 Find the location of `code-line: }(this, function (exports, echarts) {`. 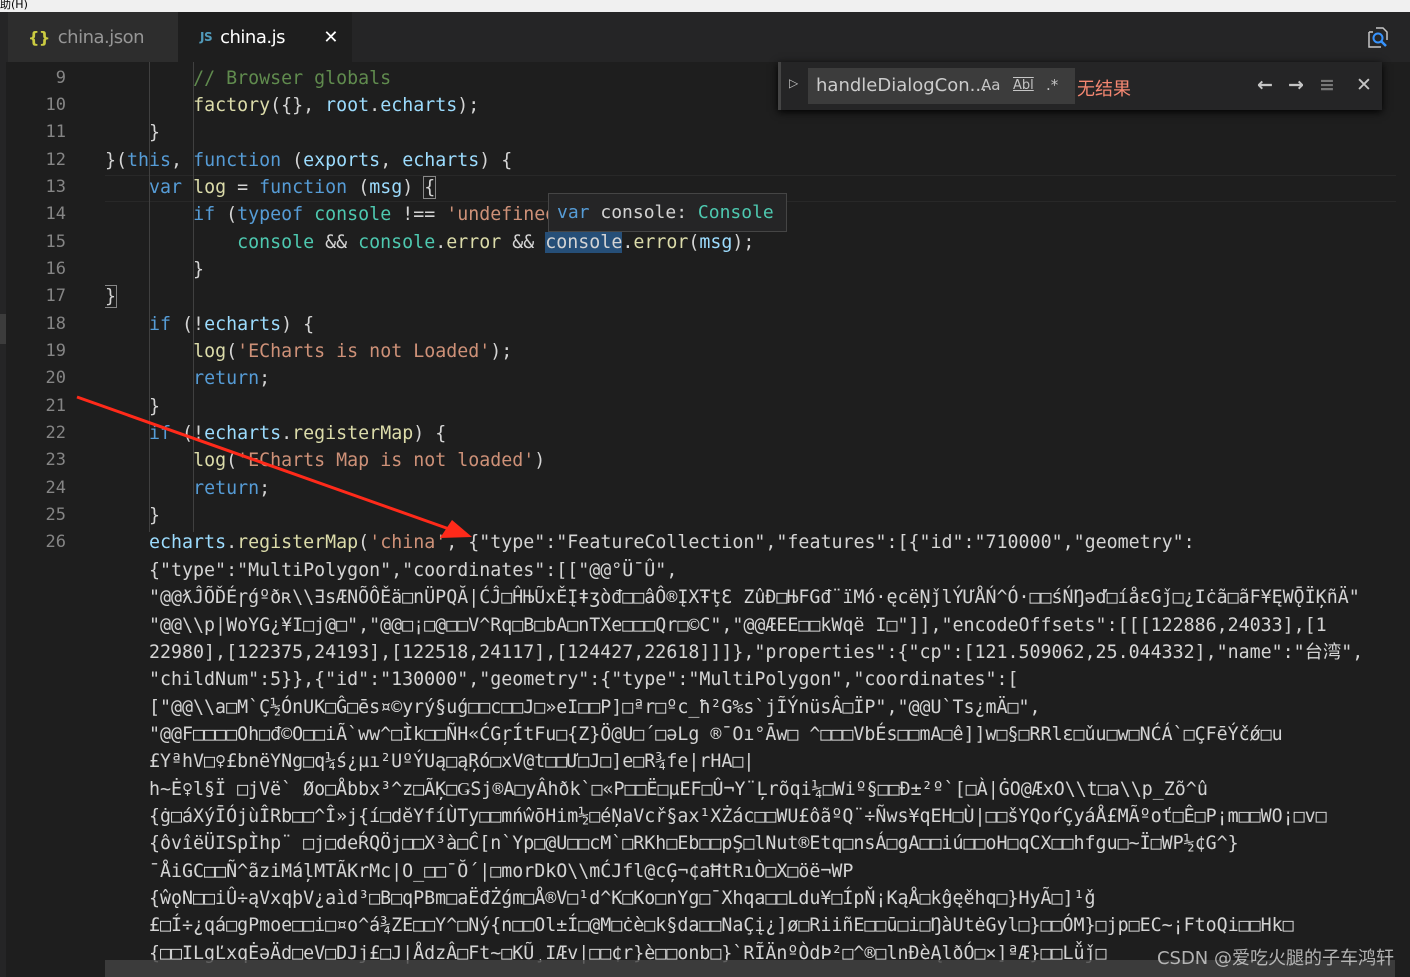

code-line: }(this, function (exports, echarts) { is located at coordinates (757, 160).